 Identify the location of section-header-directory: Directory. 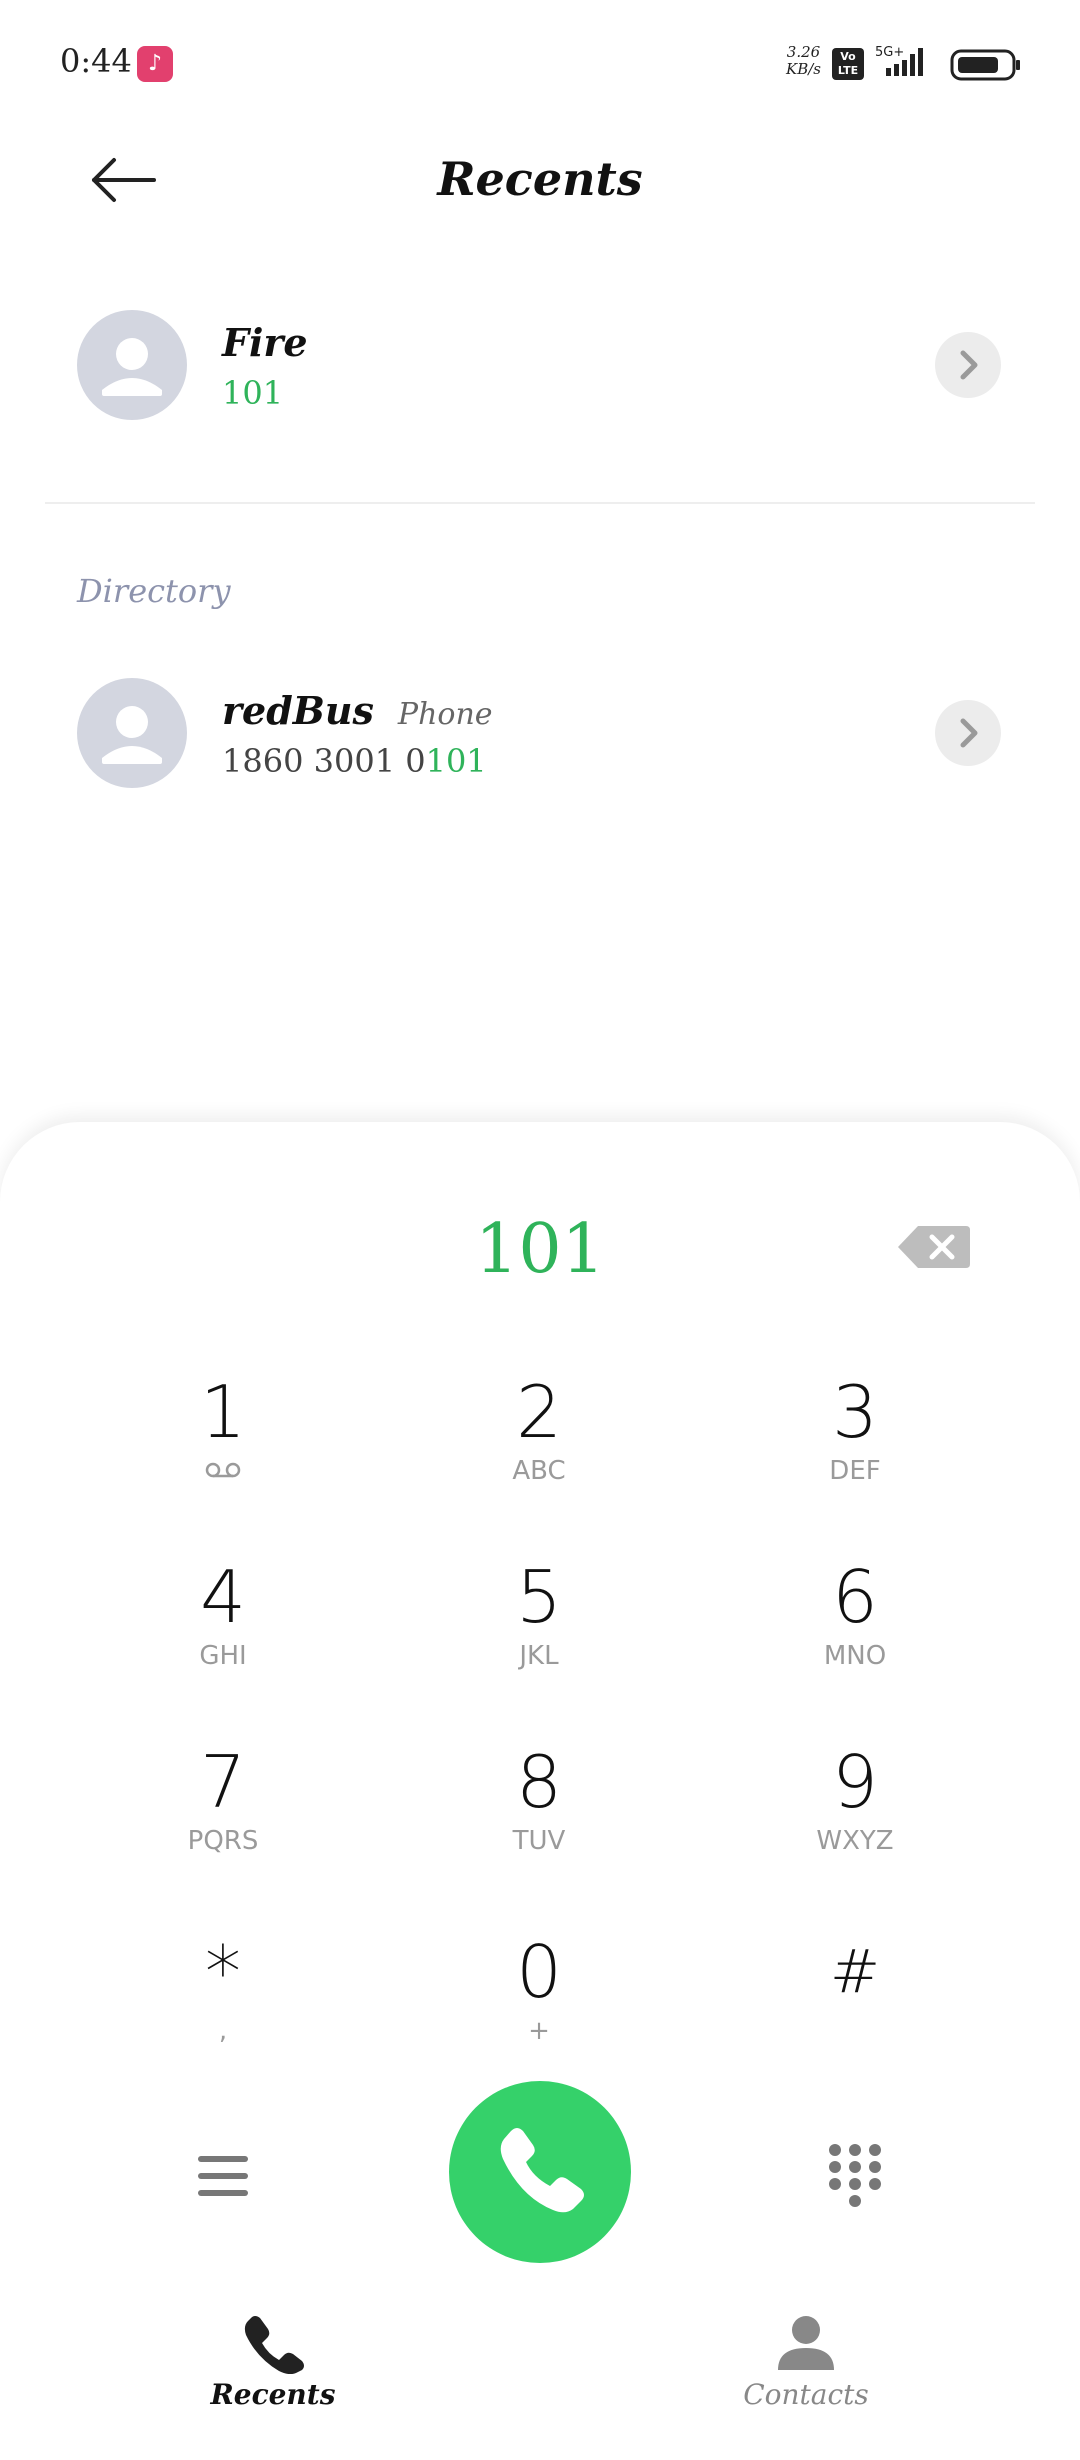
(154, 591).